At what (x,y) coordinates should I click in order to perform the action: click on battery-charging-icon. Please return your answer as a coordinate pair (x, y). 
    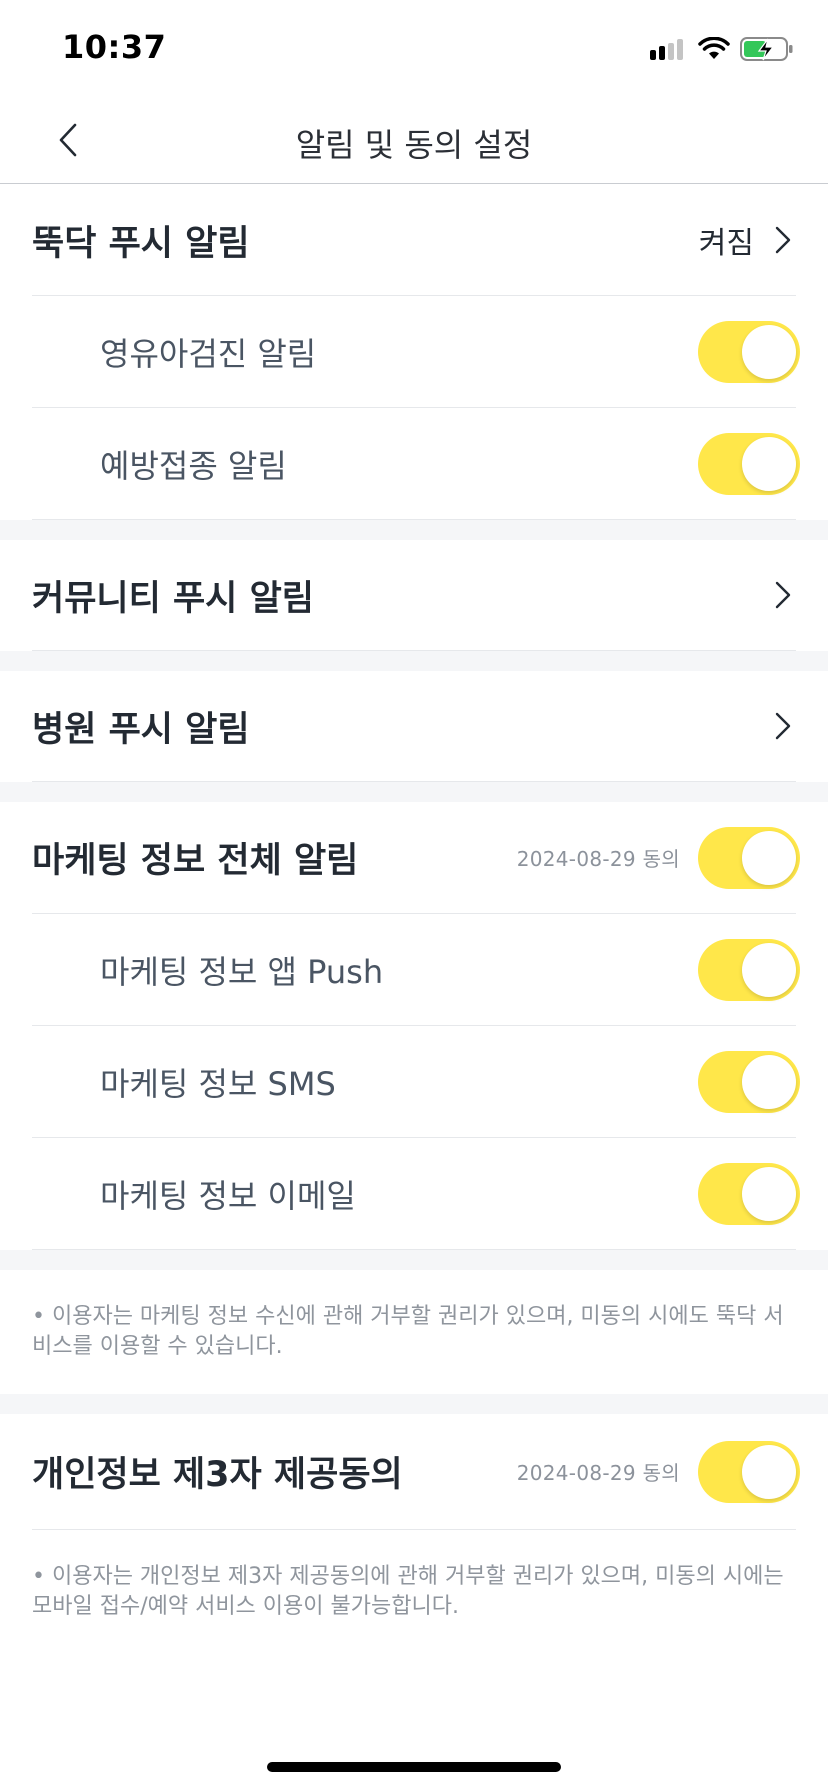
    Looking at the image, I should click on (766, 49).